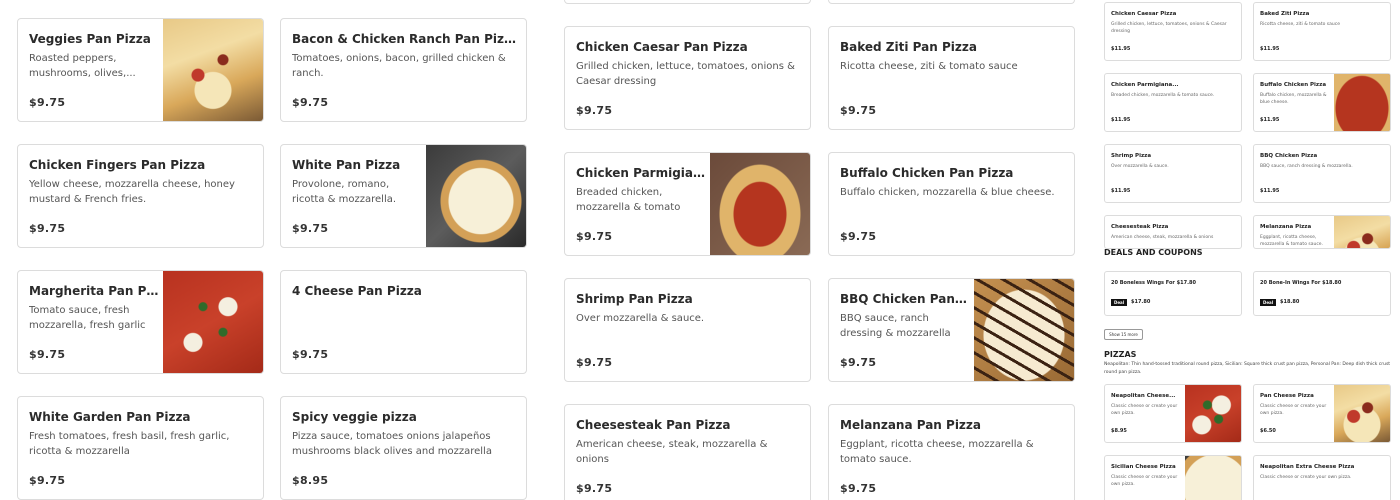 Image resolution: width=1400 pixels, height=500 pixels. I want to click on item-name: Veggies Pan Pizza, so click(90, 39).